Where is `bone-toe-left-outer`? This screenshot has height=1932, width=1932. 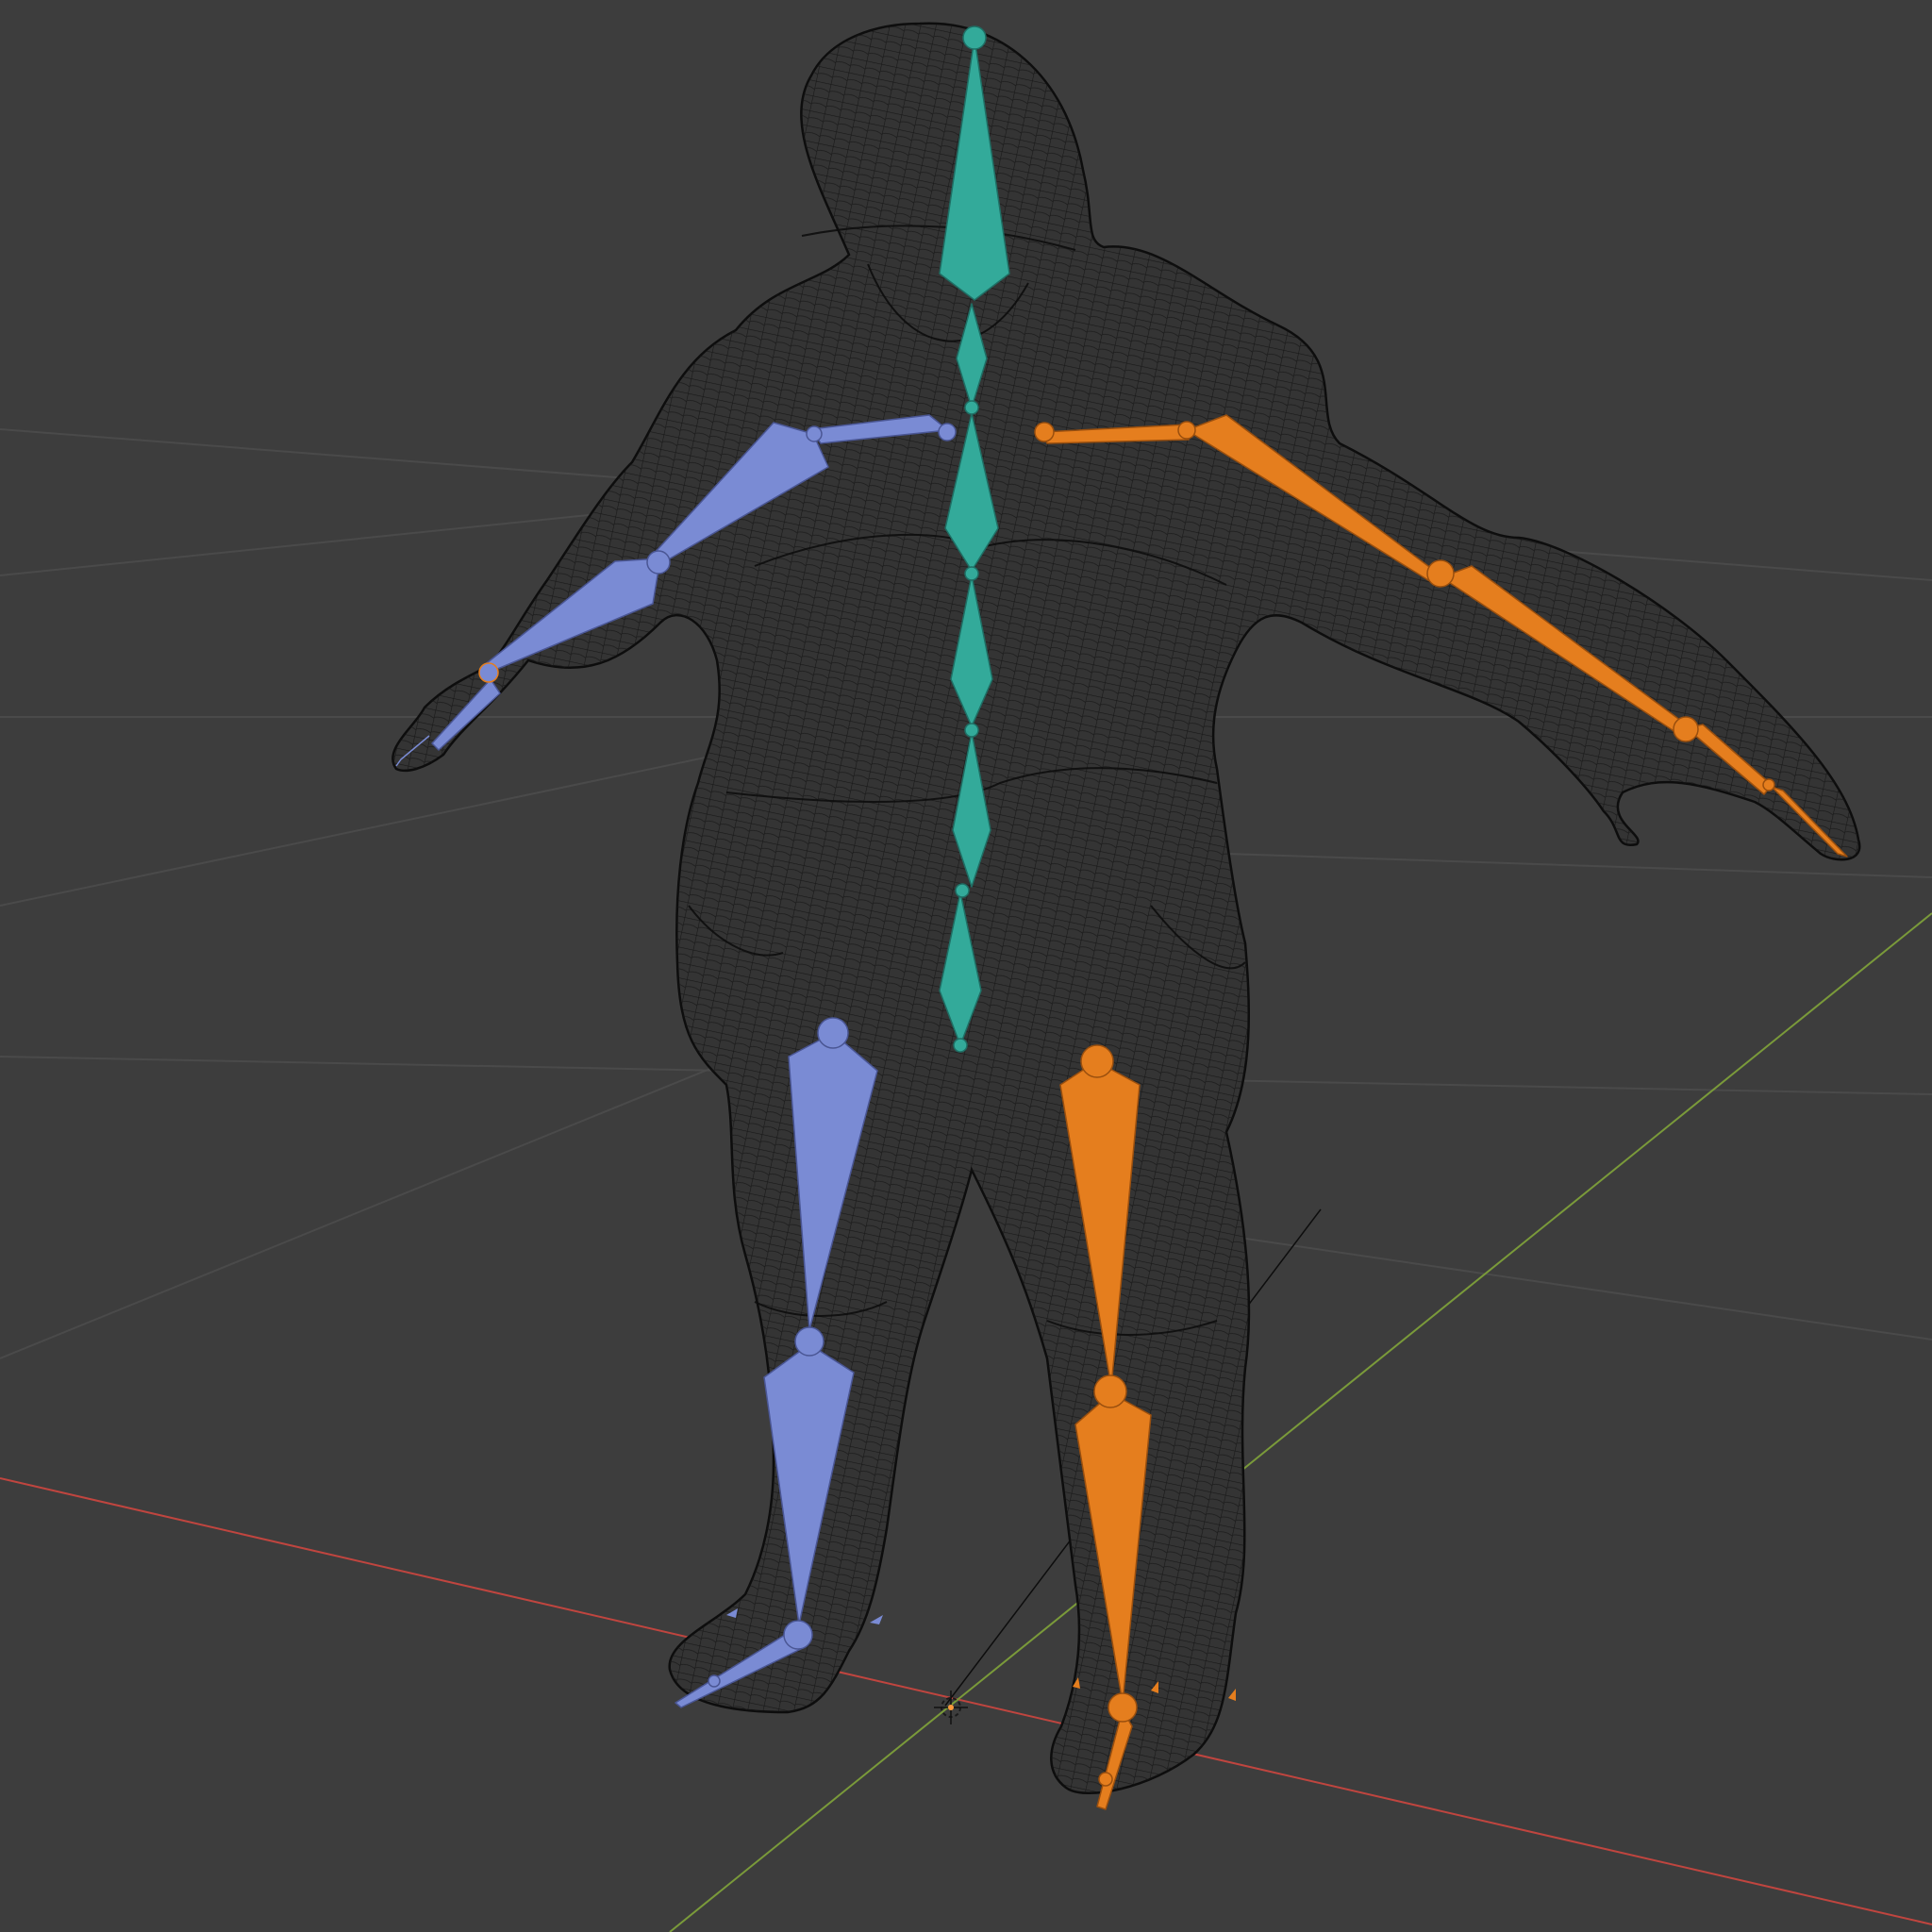
bone-toe-left-outer is located at coordinates (877, 1620).